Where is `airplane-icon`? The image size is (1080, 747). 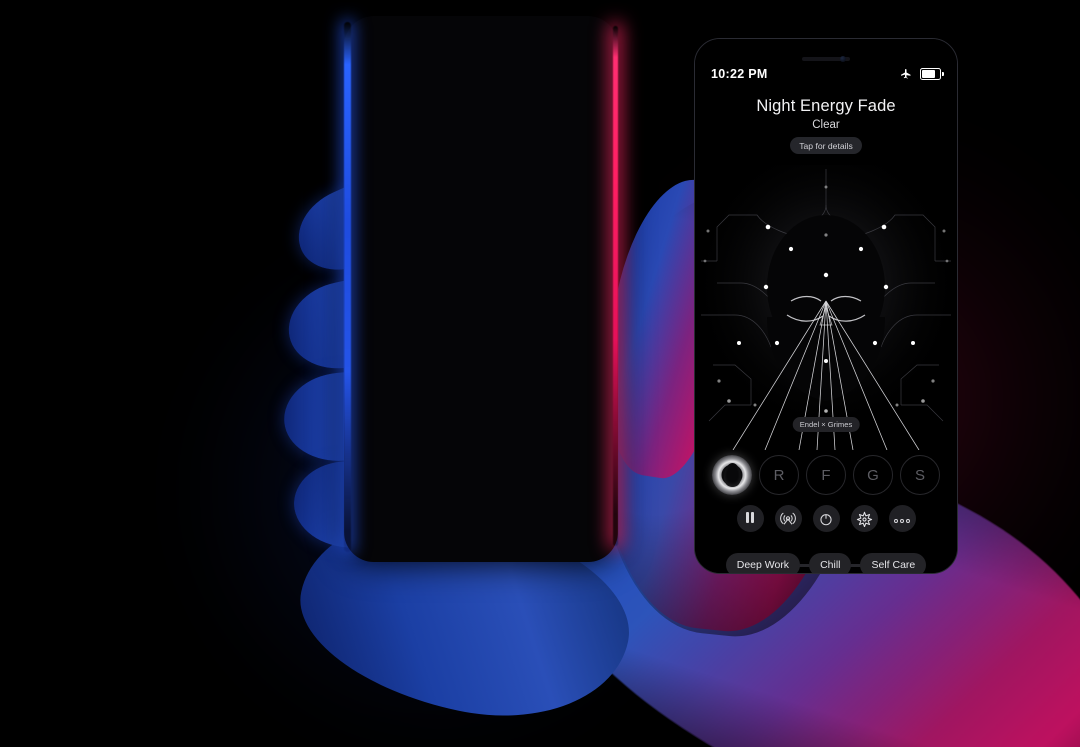 airplane-icon is located at coordinates (906, 74).